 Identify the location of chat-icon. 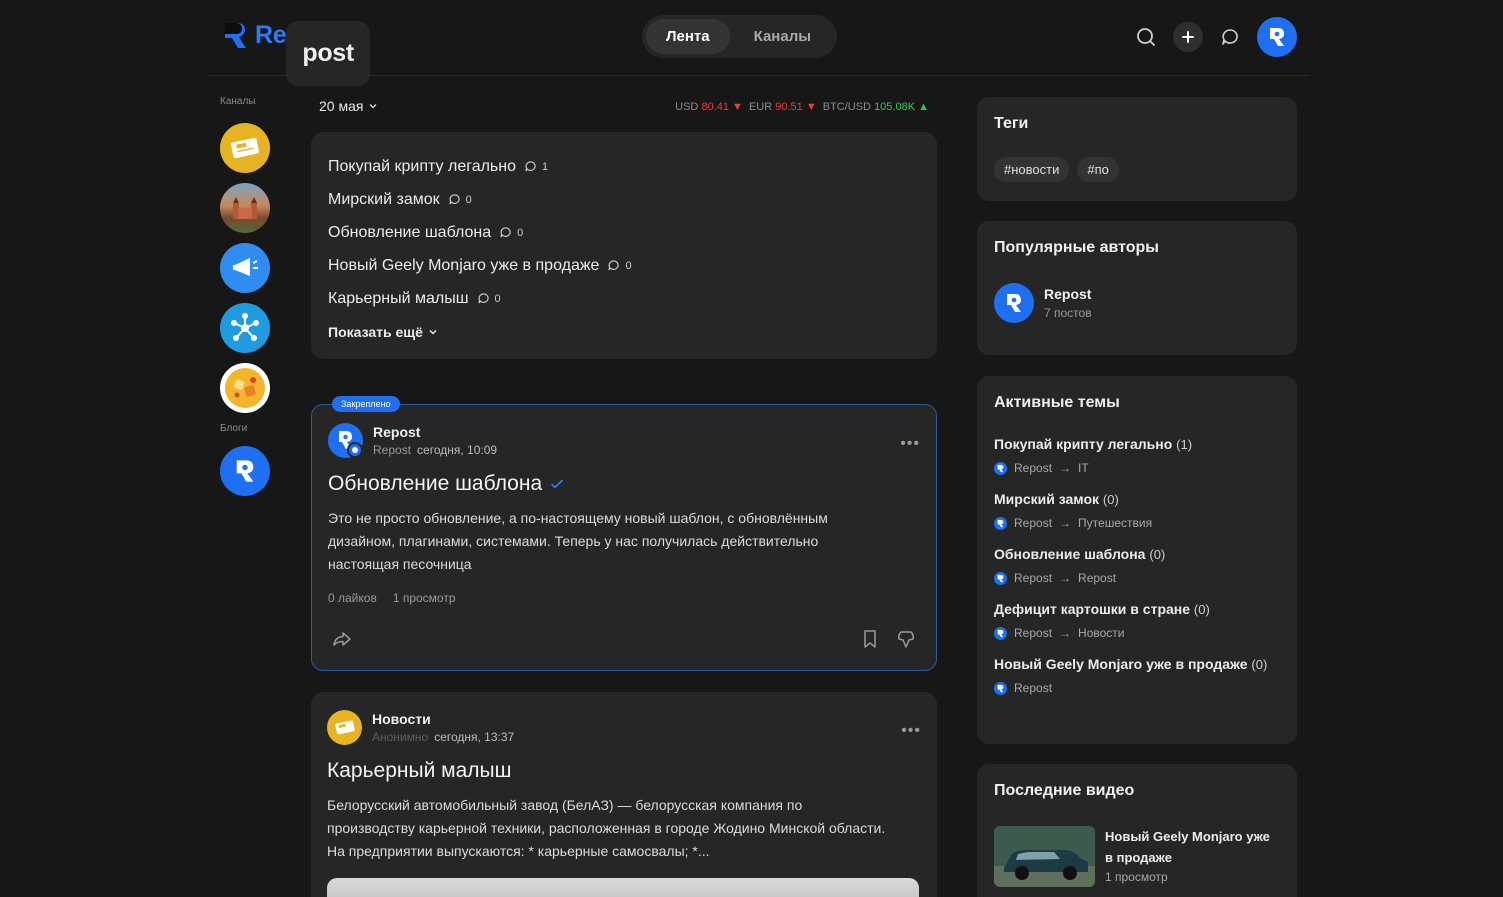
(1230, 37).